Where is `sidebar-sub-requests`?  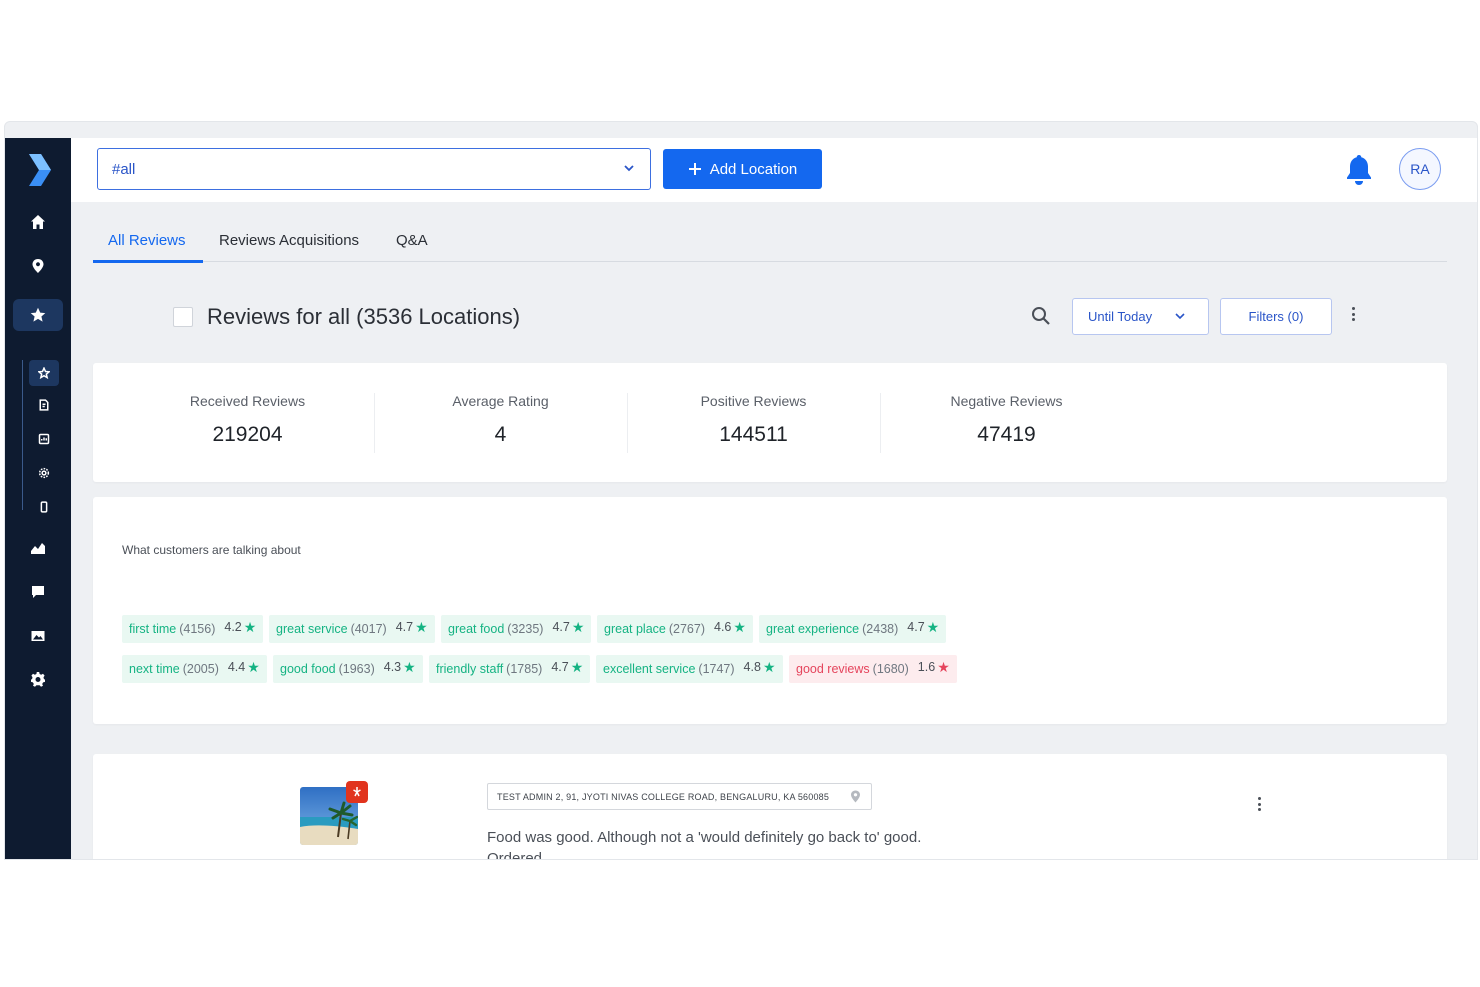
sidebar-sub-requests is located at coordinates (44, 405).